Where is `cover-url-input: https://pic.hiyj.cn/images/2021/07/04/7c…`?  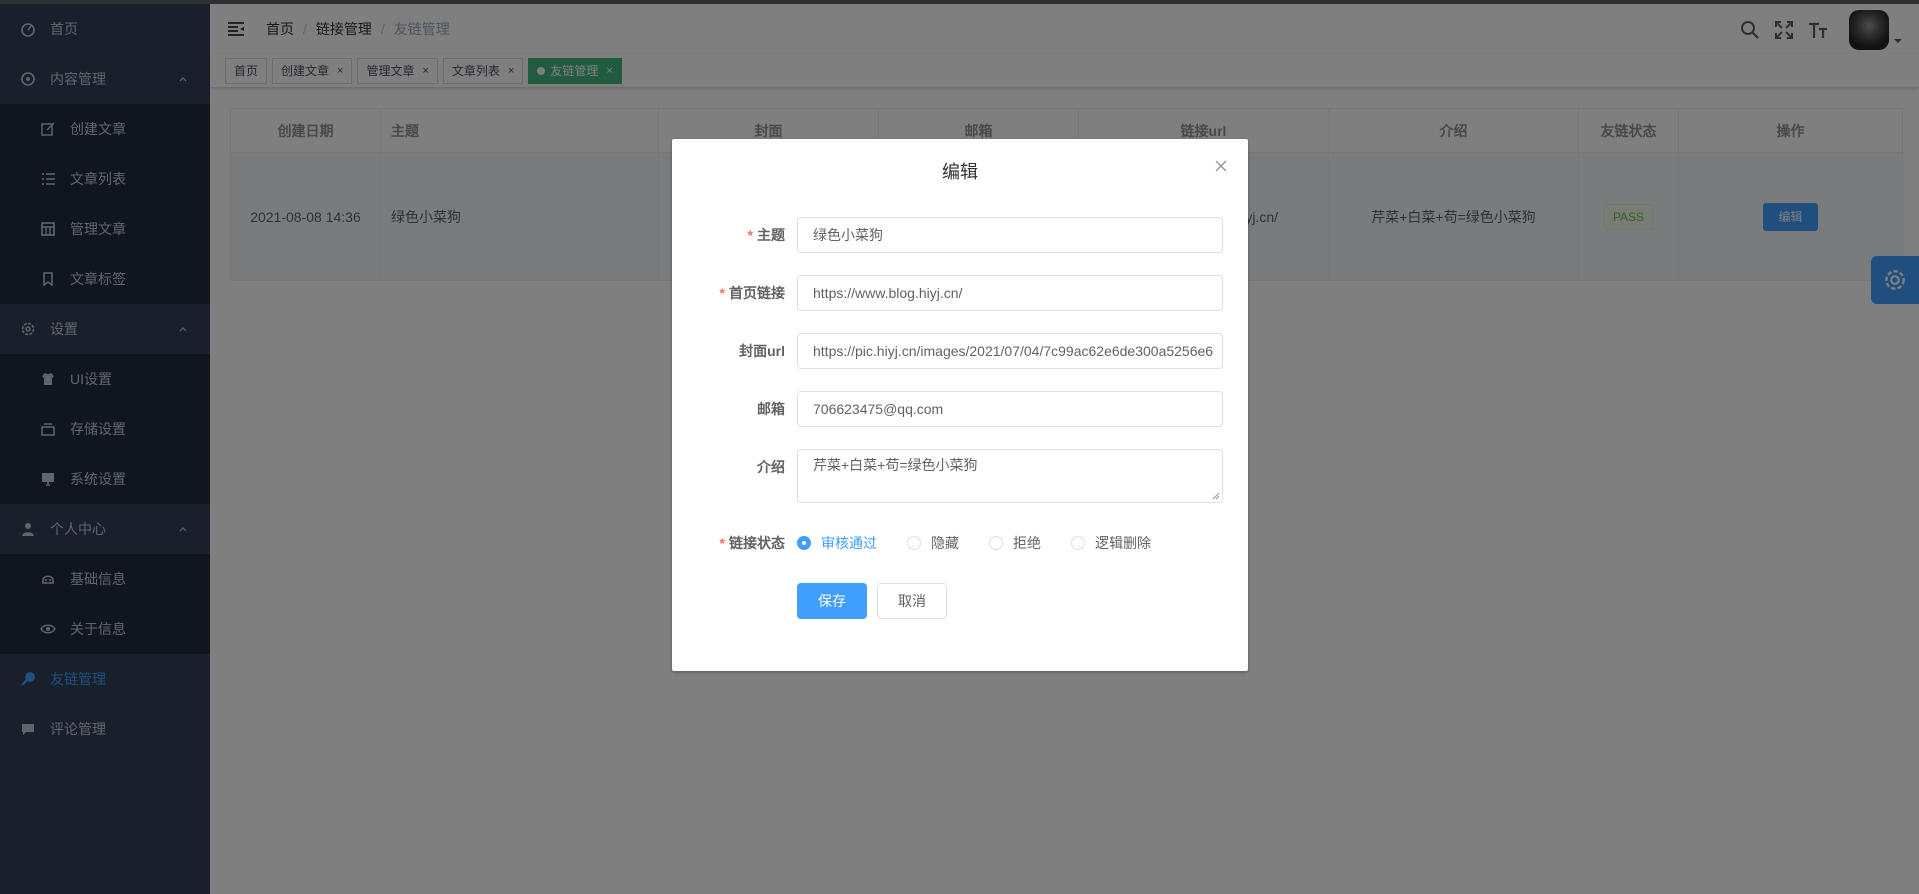 cover-url-input: https://pic.hiyj.cn/images/2021/07/04/7c… is located at coordinates (1010, 351).